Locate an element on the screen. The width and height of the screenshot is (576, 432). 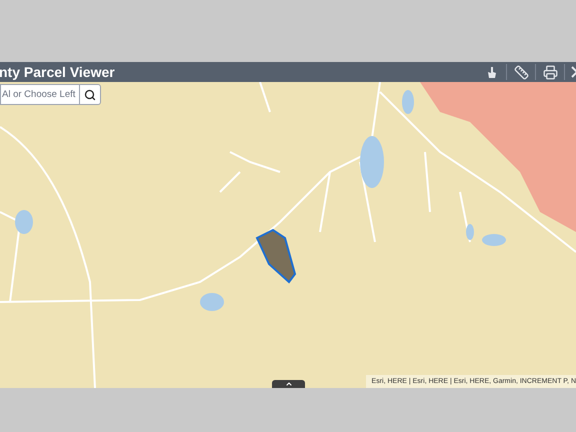
search-icon is located at coordinates (90, 94).